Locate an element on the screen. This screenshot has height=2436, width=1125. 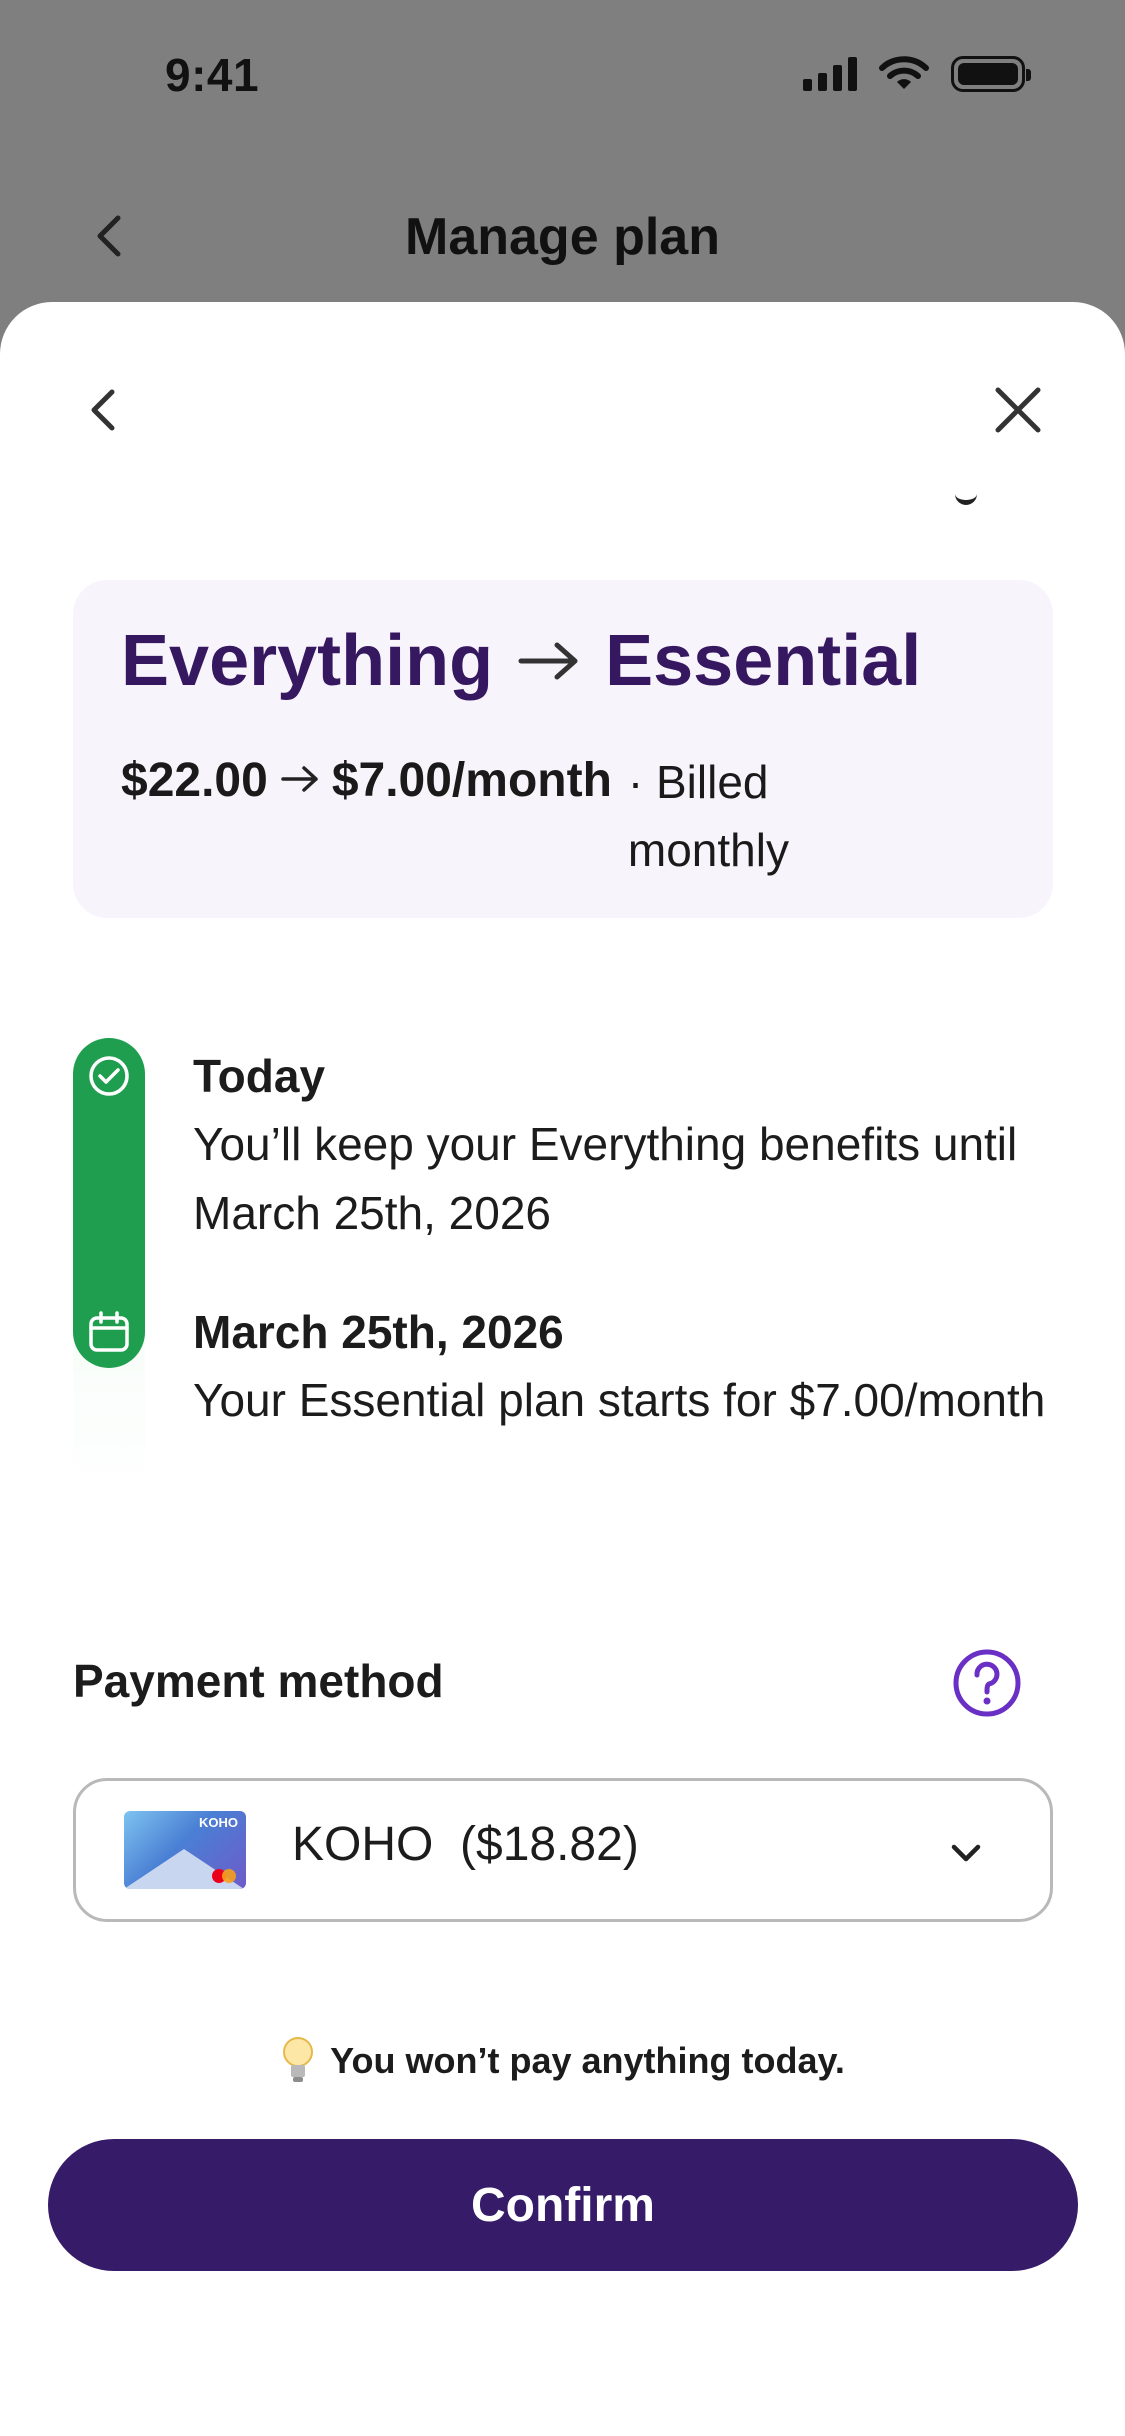
confirm-button: Confirm is located at coordinates (563, 2205).